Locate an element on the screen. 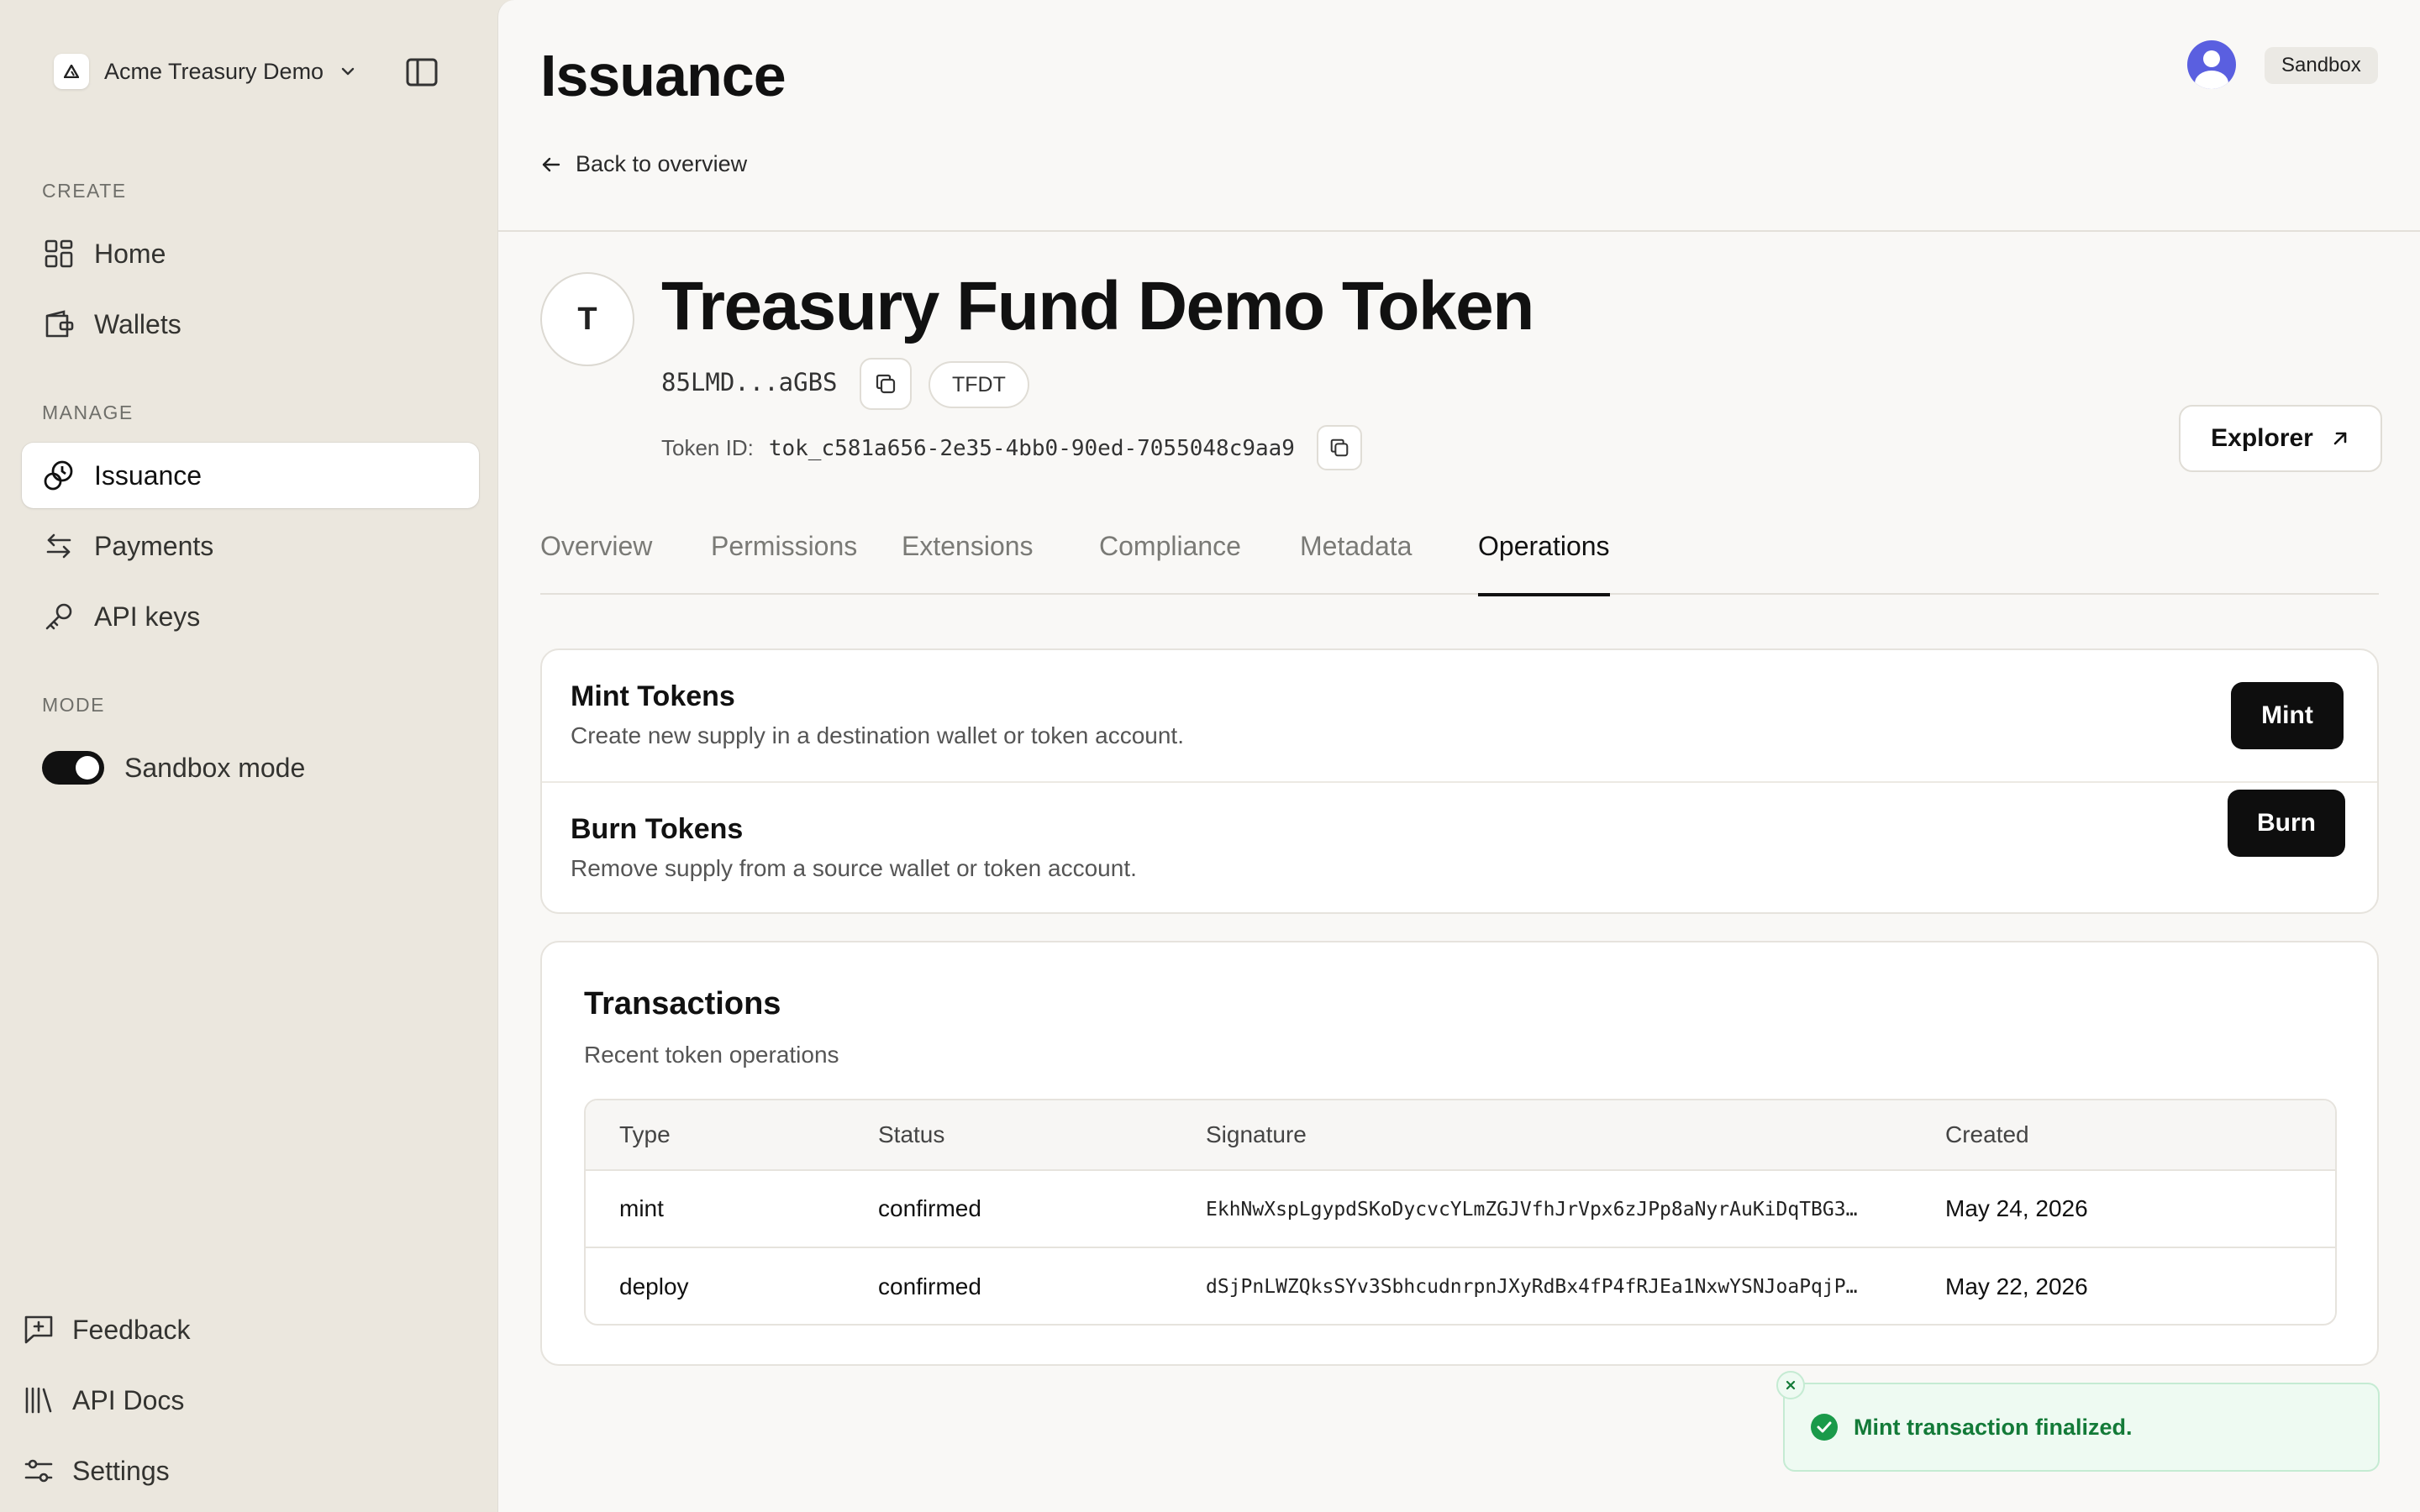  sidebar-item-feedback: Feedback is located at coordinates (107, 1329).